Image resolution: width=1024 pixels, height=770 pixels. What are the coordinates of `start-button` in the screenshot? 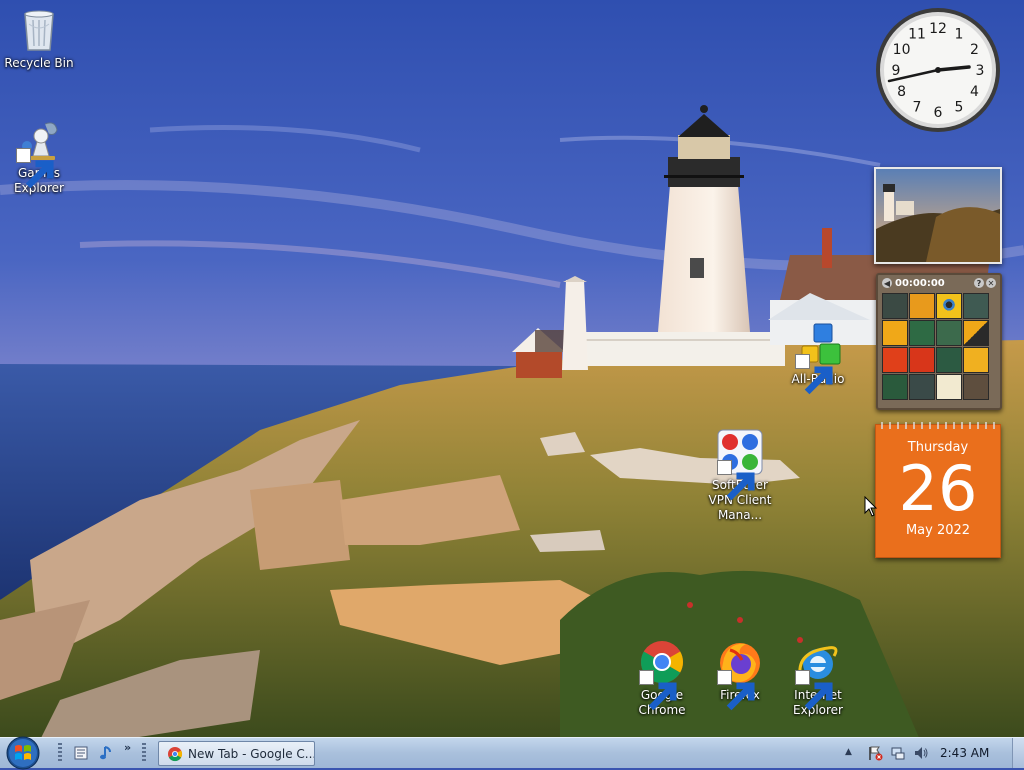 It's located at (23, 752).